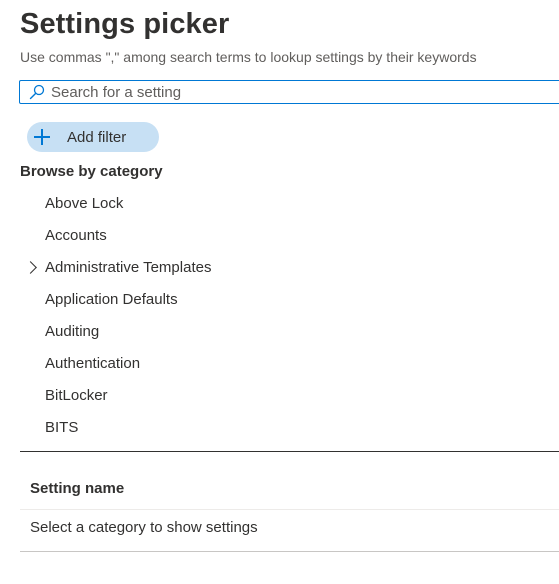 The width and height of the screenshot is (559, 584). I want to click on table-bottom-divider, so click(289, 551).